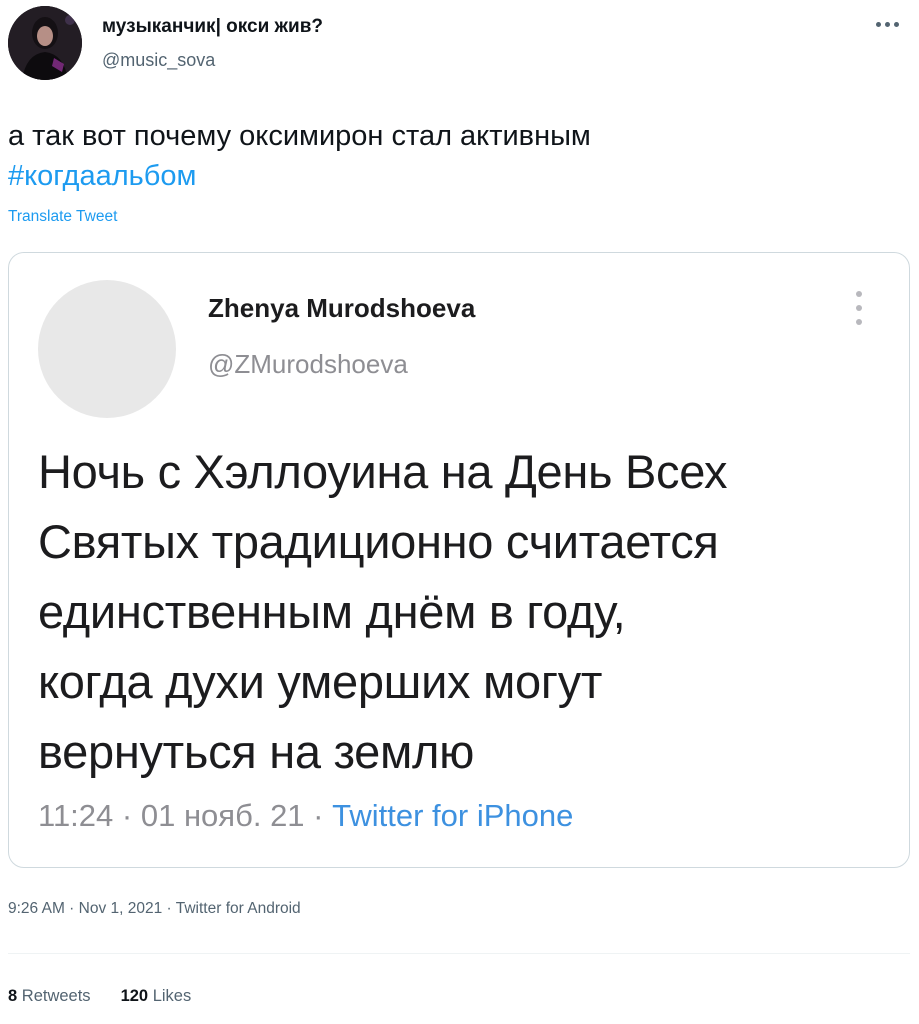 Image resolution: width=919 pixels, height=1024 pixels. I want to click on divider, so click(459, 953).